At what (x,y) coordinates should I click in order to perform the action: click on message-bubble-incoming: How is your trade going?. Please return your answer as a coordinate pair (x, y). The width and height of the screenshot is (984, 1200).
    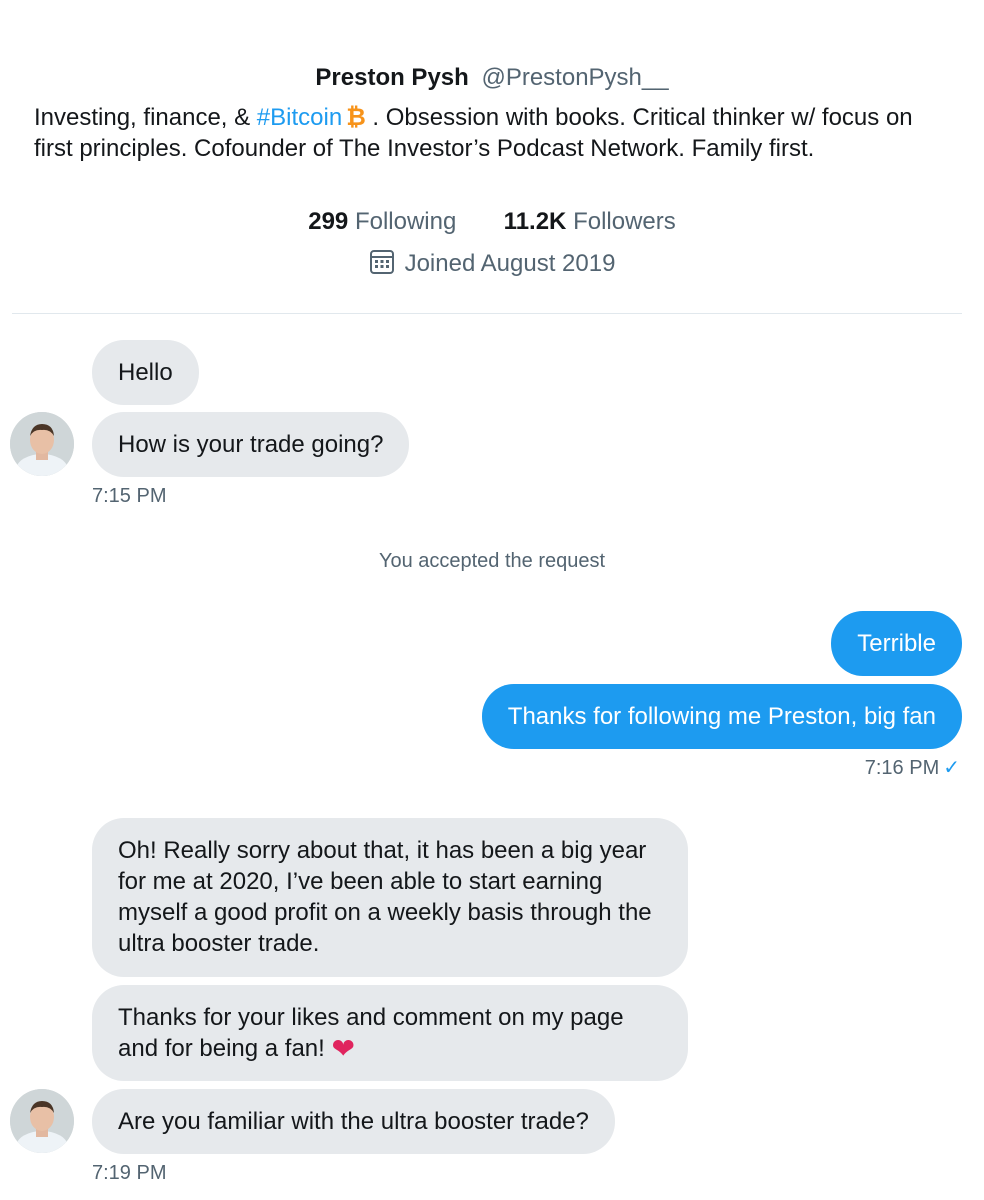
    Looking at the image, I should click on (251, 444).